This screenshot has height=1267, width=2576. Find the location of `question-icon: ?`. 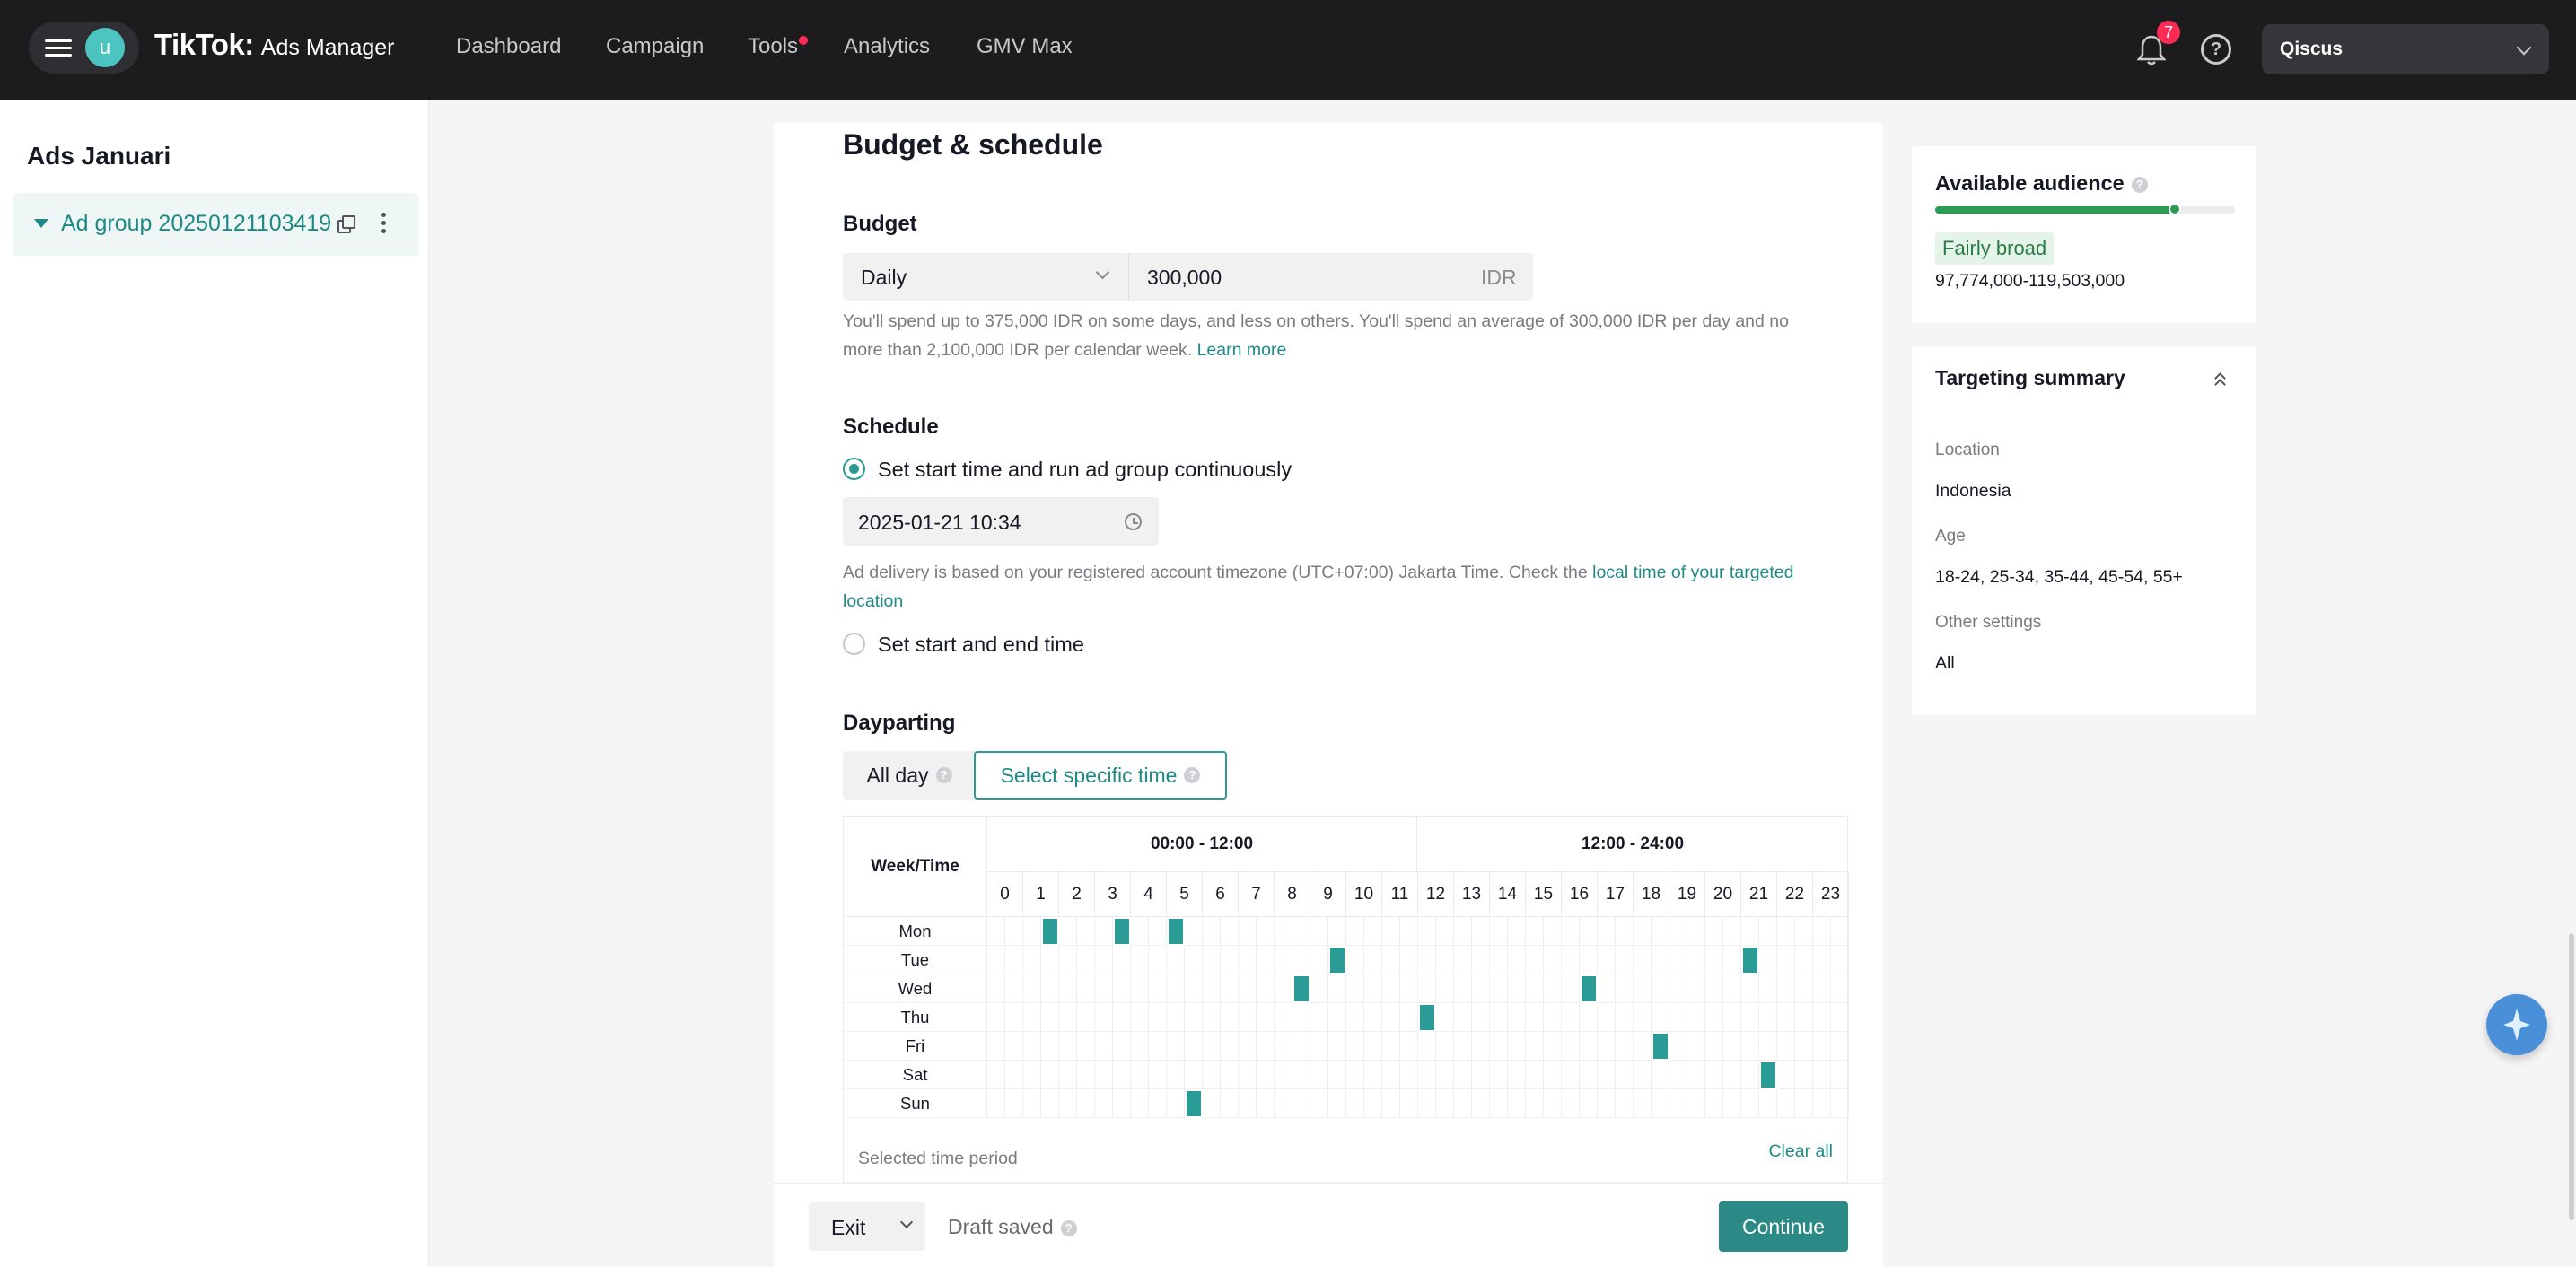

question-icon: ? is located at coordinates (1192, 775).